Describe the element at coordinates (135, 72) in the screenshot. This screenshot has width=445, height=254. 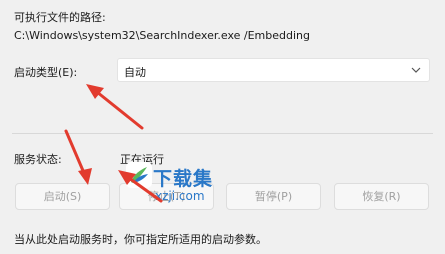
I see `startup-type-selected: 自动` at that location.